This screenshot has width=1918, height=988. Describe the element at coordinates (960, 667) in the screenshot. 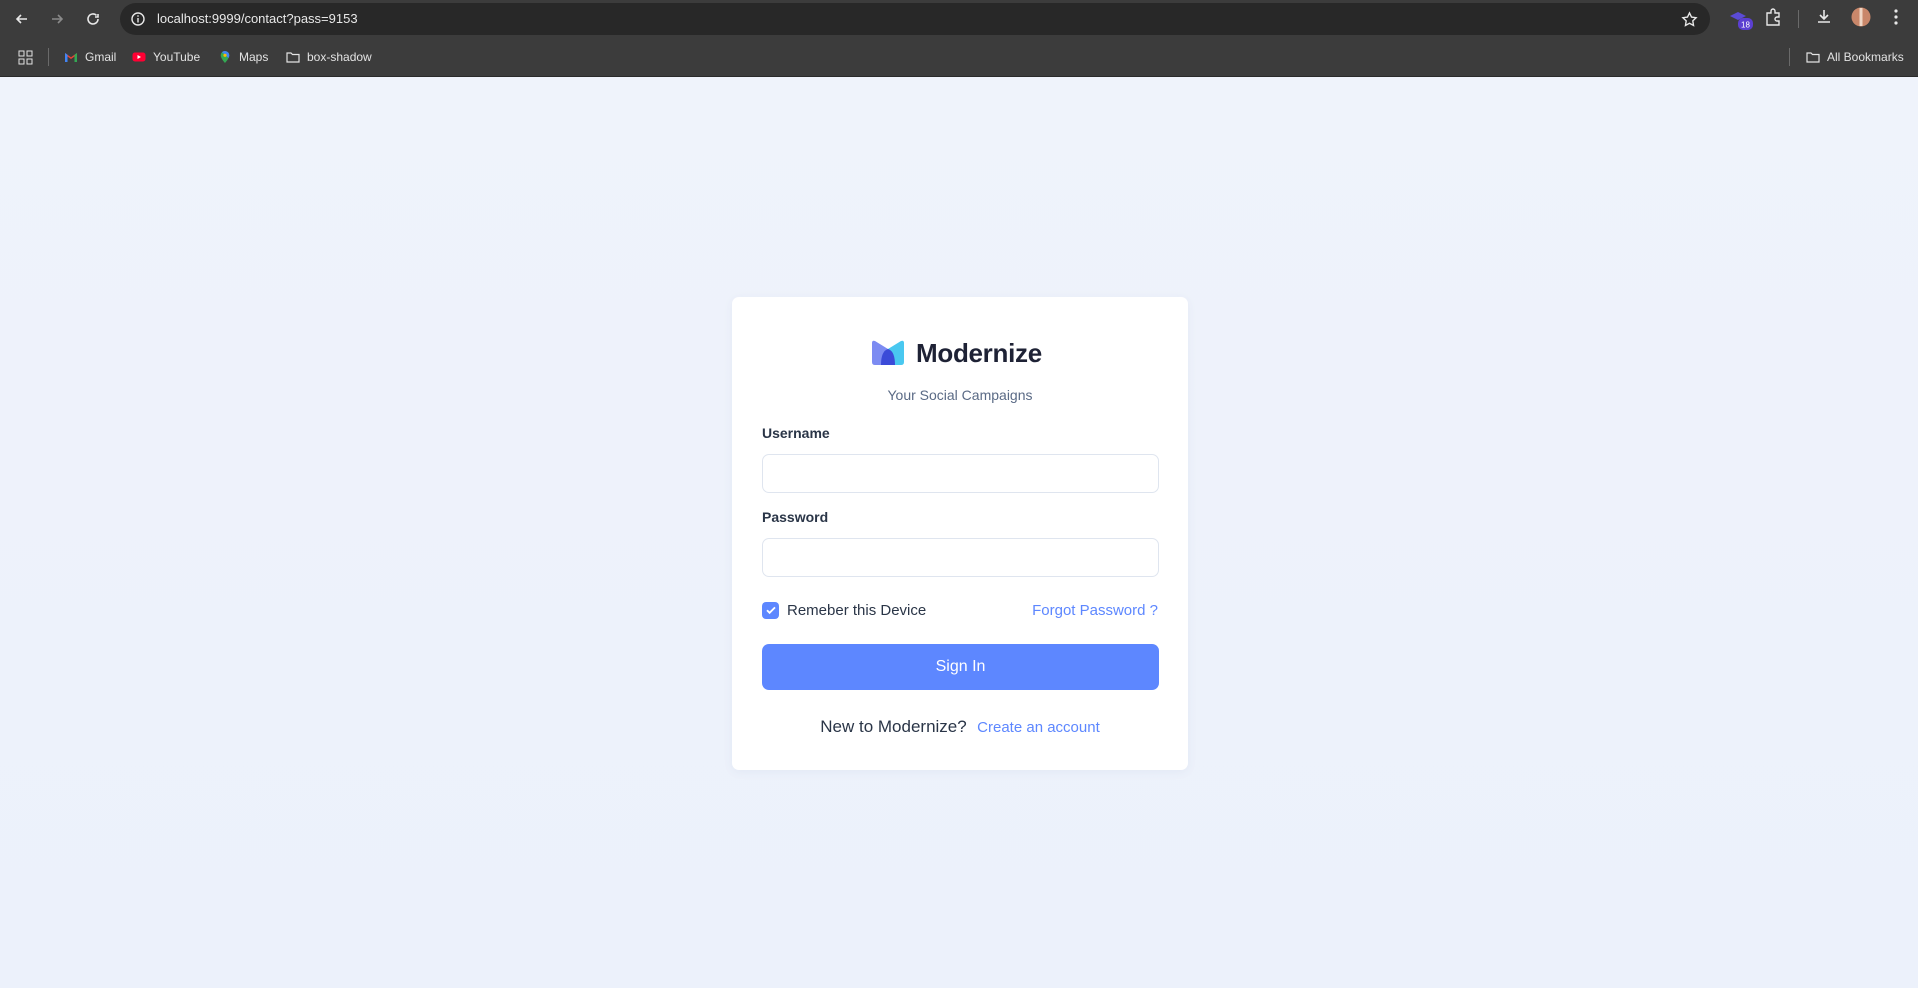

I see `sign-in-button: Sign In` at that location.